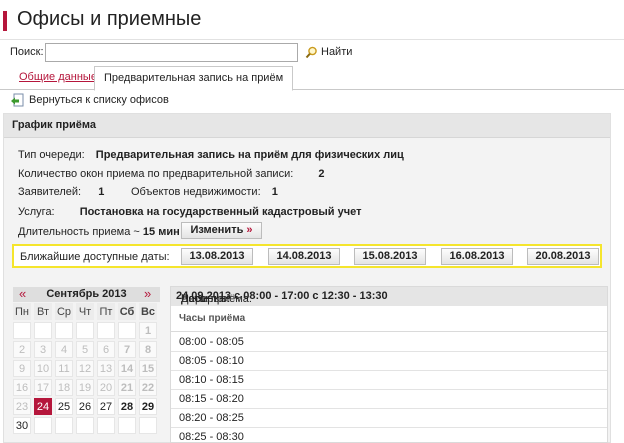 The height and width of the screenshot is (443, 624). What do you see at coordinates (148, 349) in the screenshot?
I see `calendar-day: 8` at bounding box center [148, 349].